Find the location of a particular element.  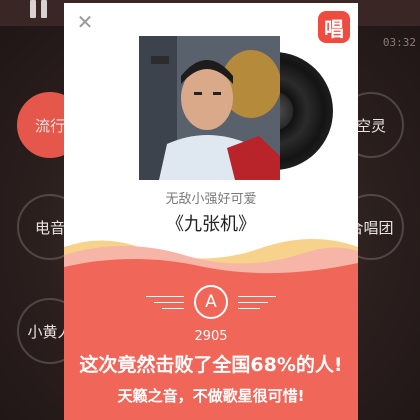

grade-badge: A is located at coordinates (211, 302).